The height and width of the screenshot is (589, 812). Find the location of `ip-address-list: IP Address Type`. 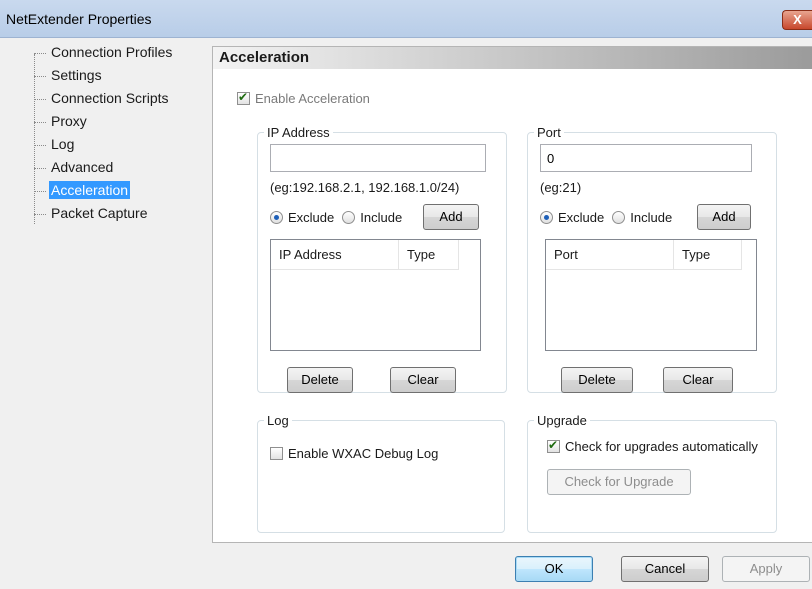

ip-address-list: IP Address Type is located at coordinates (375, 295).